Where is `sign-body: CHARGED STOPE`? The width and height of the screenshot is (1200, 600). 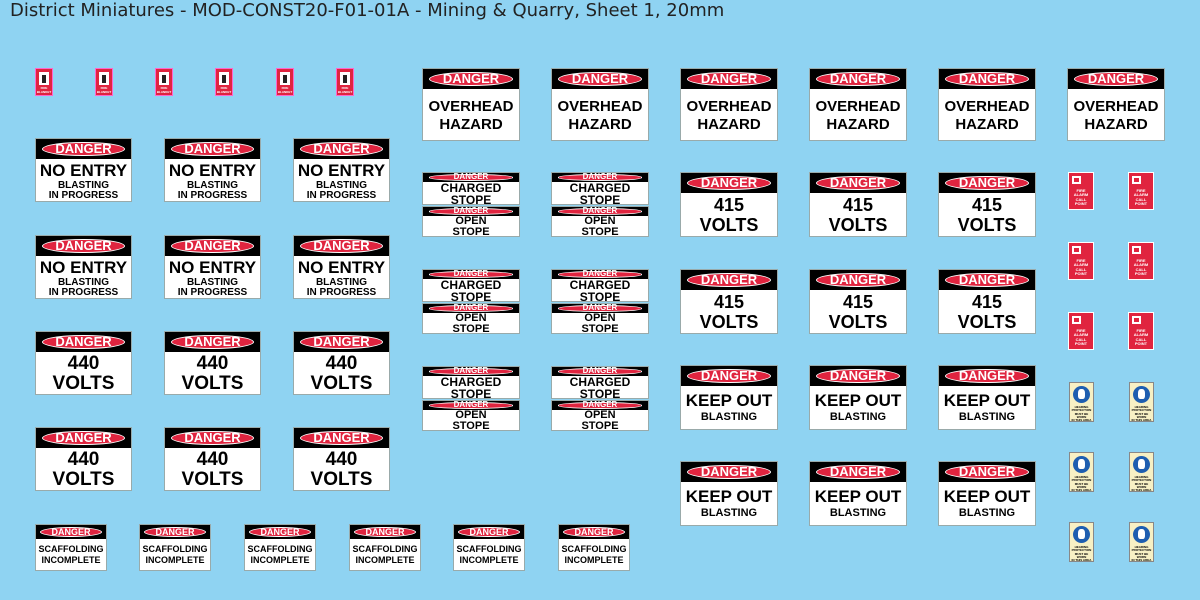 sign-body: CHARGED STOPE is located at coordinates (471, 387).